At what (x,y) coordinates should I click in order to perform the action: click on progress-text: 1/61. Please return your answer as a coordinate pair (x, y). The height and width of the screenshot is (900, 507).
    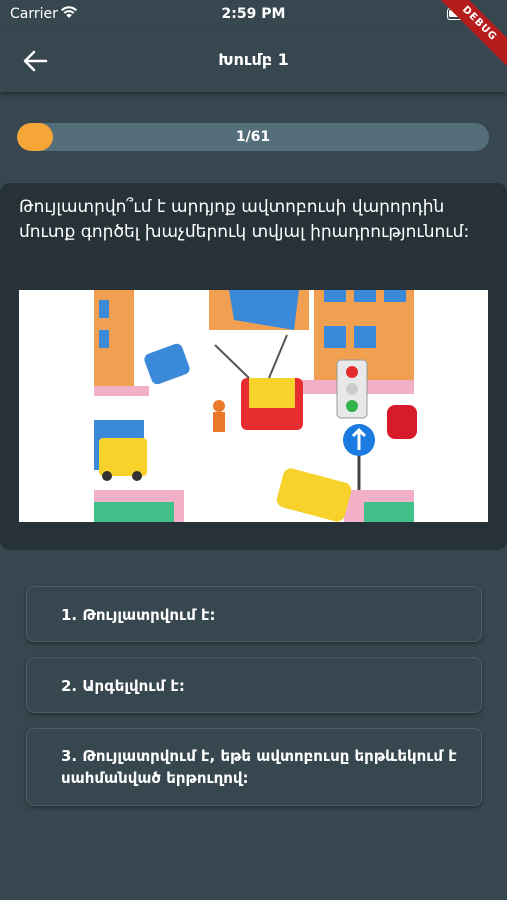
    Looking at the image, I should click on (253, 137).